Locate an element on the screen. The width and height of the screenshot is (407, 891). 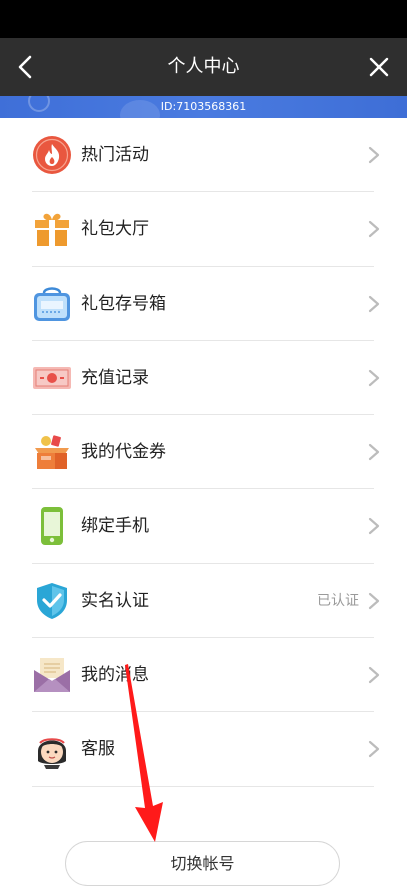
page-title: 个人中心 is located at coordinates (203, 66).